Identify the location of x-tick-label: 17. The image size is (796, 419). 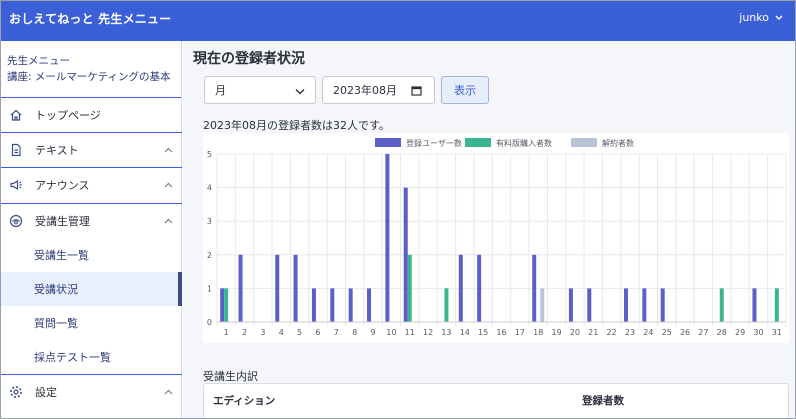
(520, 332).